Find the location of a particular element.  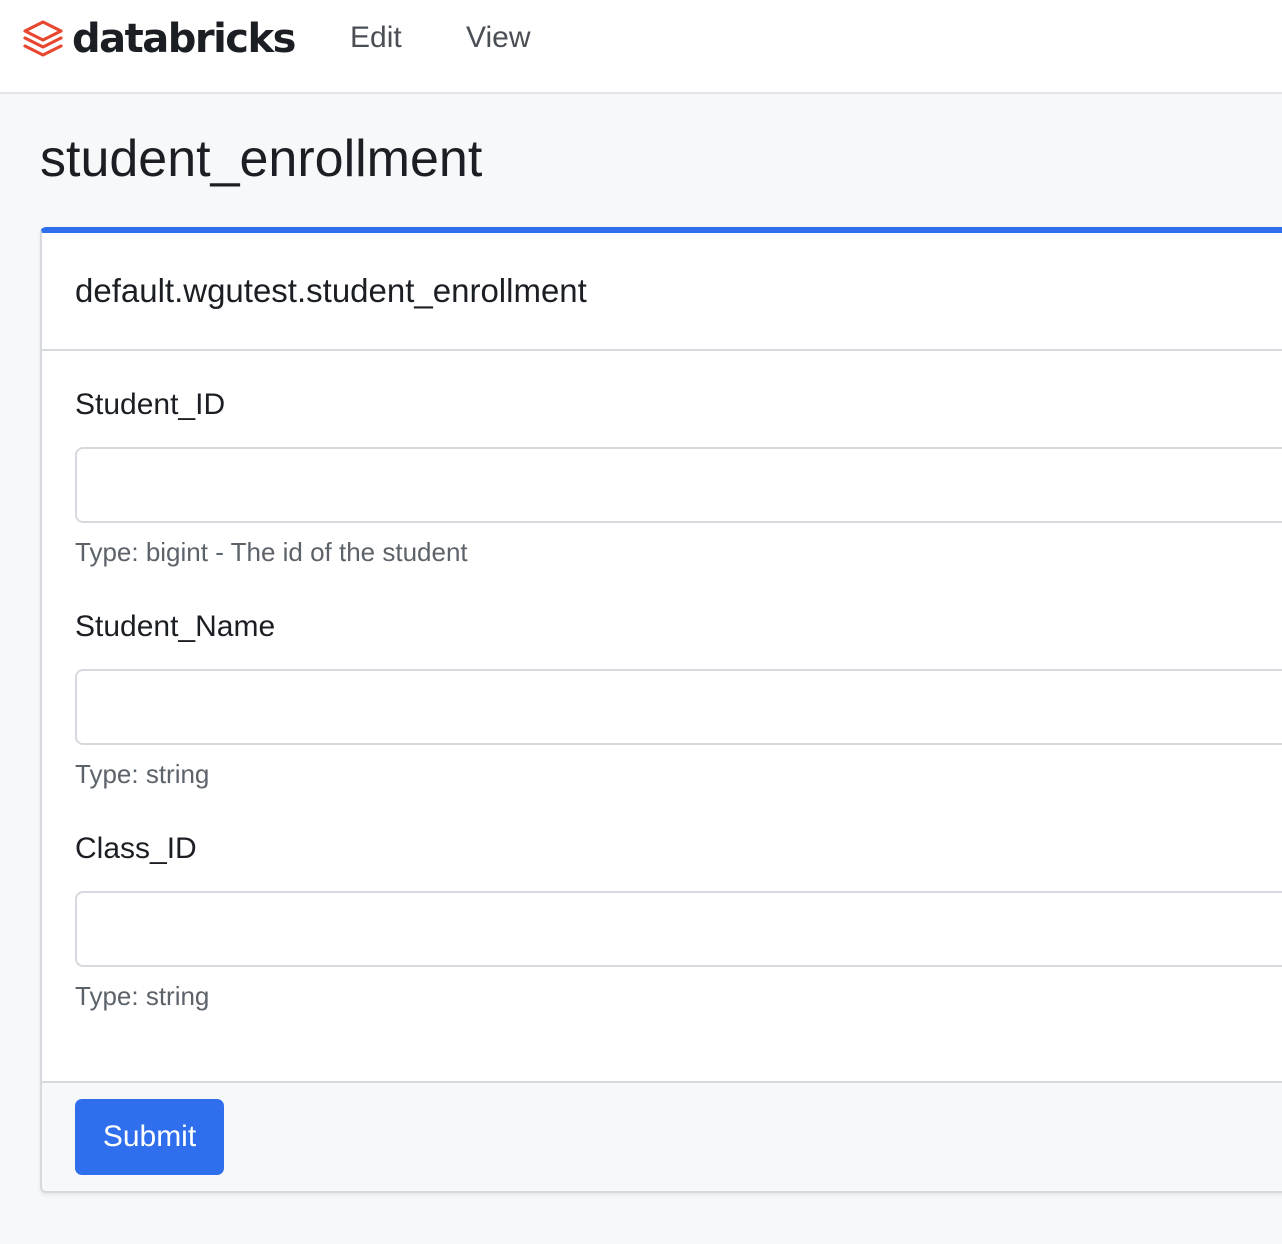

databricks-logo: databricks is located at coordinates (159, 39).